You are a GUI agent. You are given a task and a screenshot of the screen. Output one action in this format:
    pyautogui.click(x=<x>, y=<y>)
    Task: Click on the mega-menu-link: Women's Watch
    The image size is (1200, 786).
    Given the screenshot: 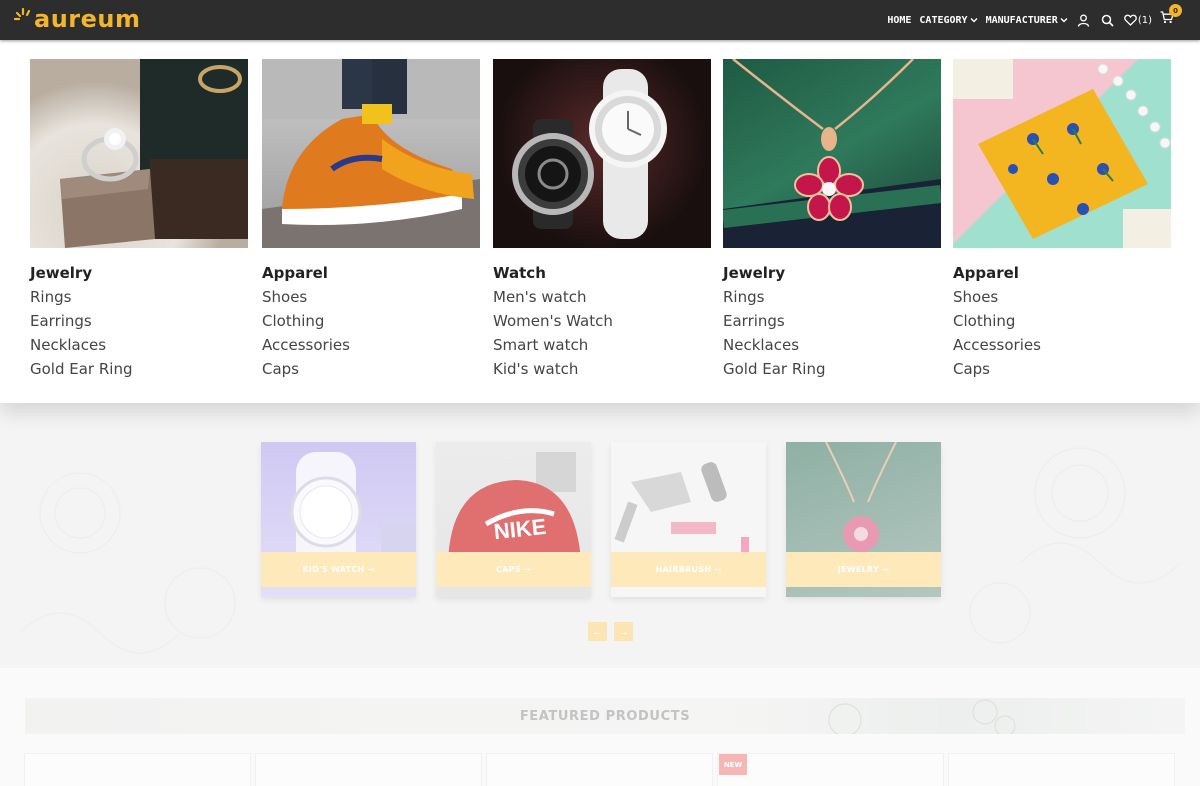 What is the action you would take?
    pyautogui.click(x=602, y=321)
    